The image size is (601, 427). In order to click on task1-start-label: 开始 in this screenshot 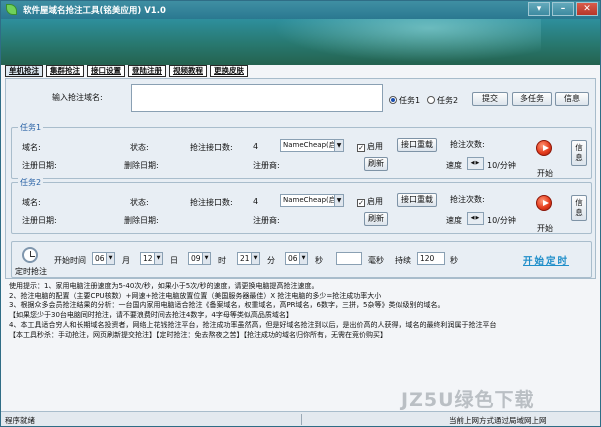, I will do `click(545, 173)`.